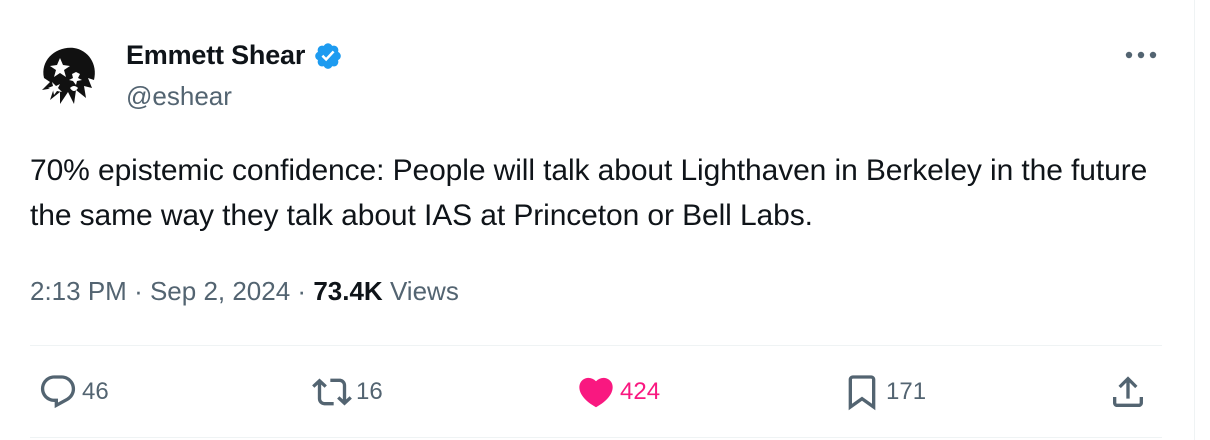  I want to click on tweet-date: Sep 2, 2024, so click(220, 291).